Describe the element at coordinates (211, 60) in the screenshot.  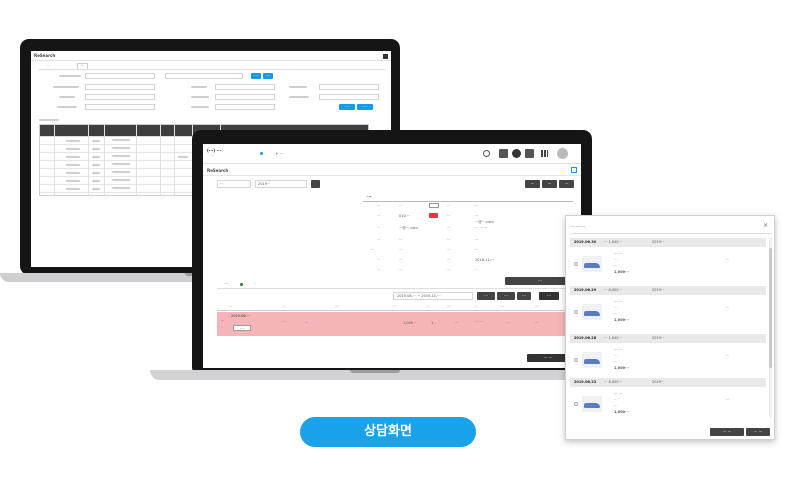
I see `back-divider` at that location.